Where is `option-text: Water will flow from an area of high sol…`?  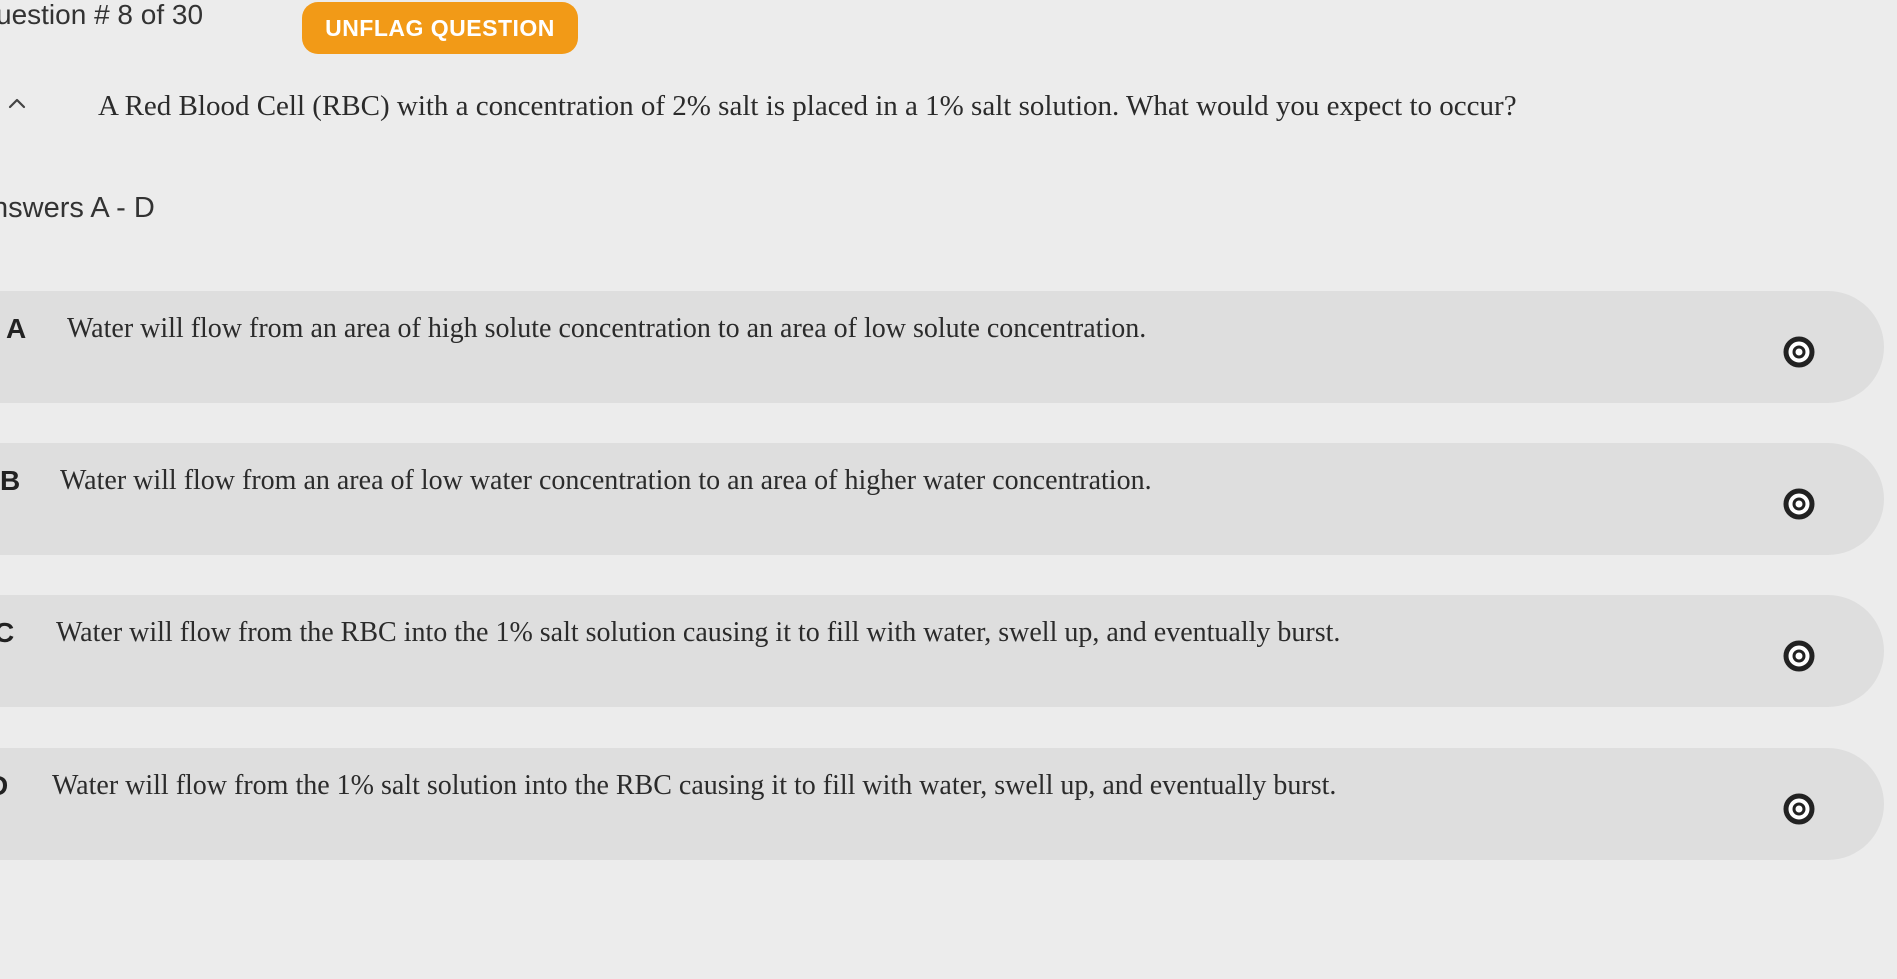 option-text: Water will flow from an area of high sol… is located at coordinates (607, 328).